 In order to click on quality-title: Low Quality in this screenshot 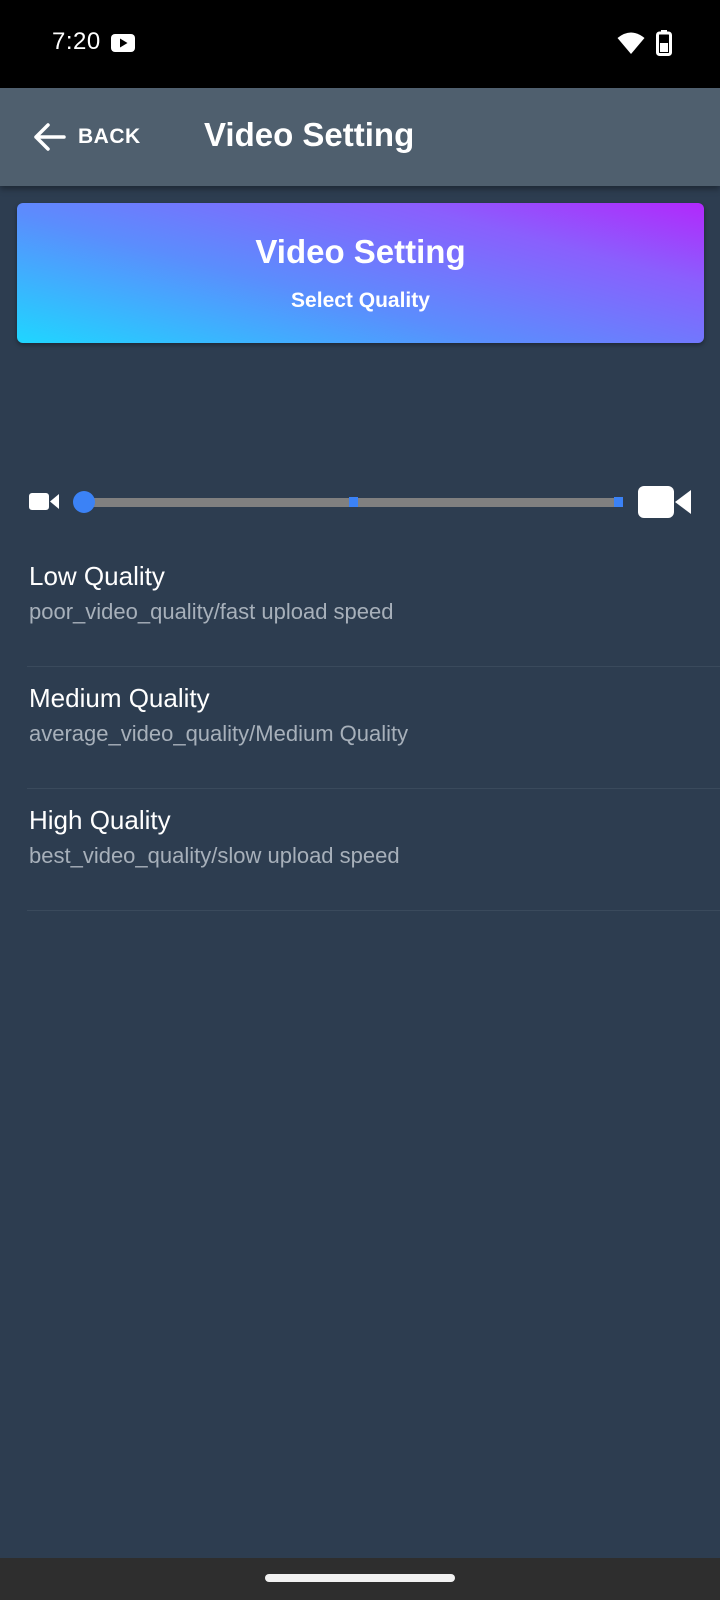, I will do `click(97, 576)`.